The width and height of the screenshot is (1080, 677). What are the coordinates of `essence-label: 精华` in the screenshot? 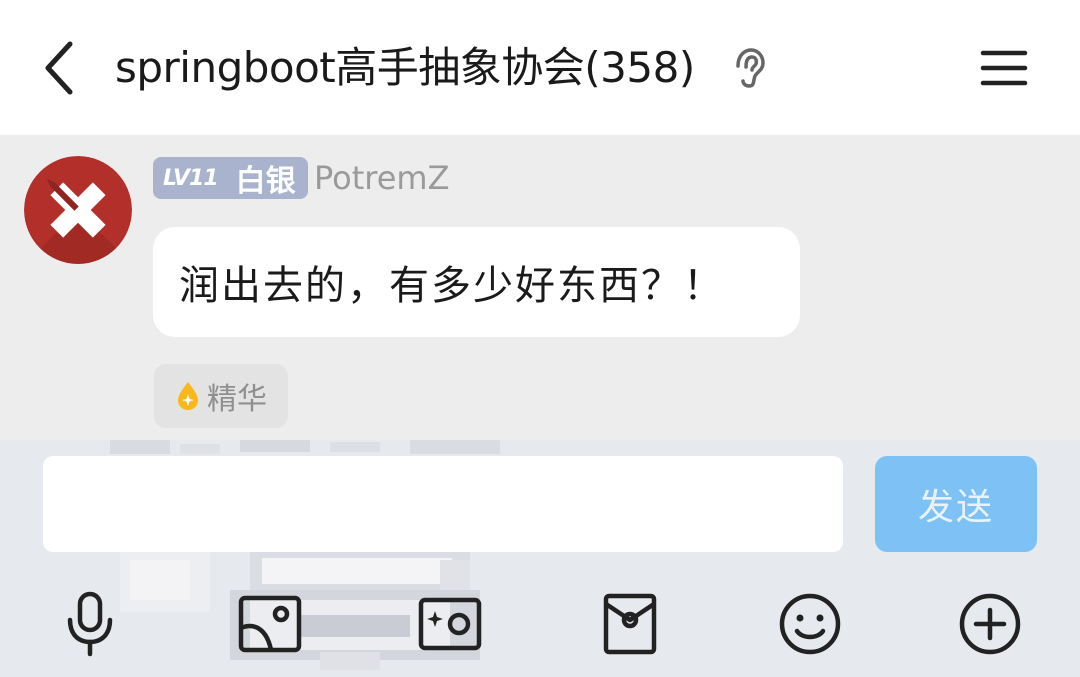 It's located at (237, 399).